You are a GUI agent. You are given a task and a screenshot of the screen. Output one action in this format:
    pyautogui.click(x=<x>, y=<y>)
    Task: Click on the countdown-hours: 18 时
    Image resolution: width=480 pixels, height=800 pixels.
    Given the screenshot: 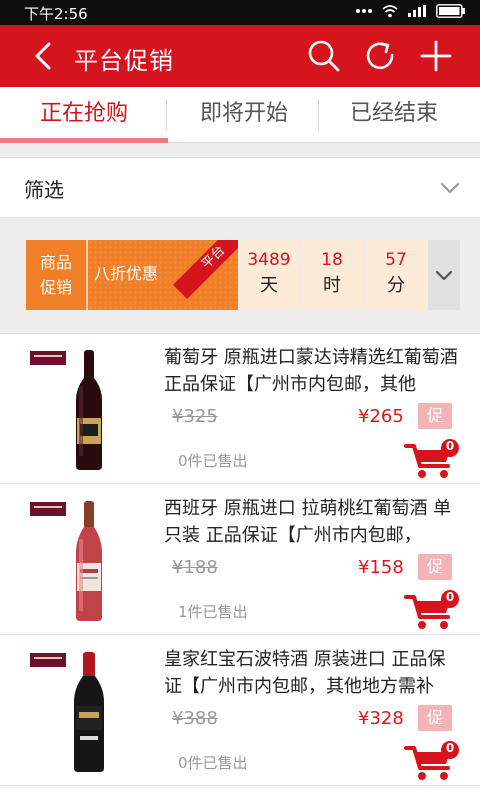 What is the action you would take?
    pyautogui.click(x=332, y=275)
    